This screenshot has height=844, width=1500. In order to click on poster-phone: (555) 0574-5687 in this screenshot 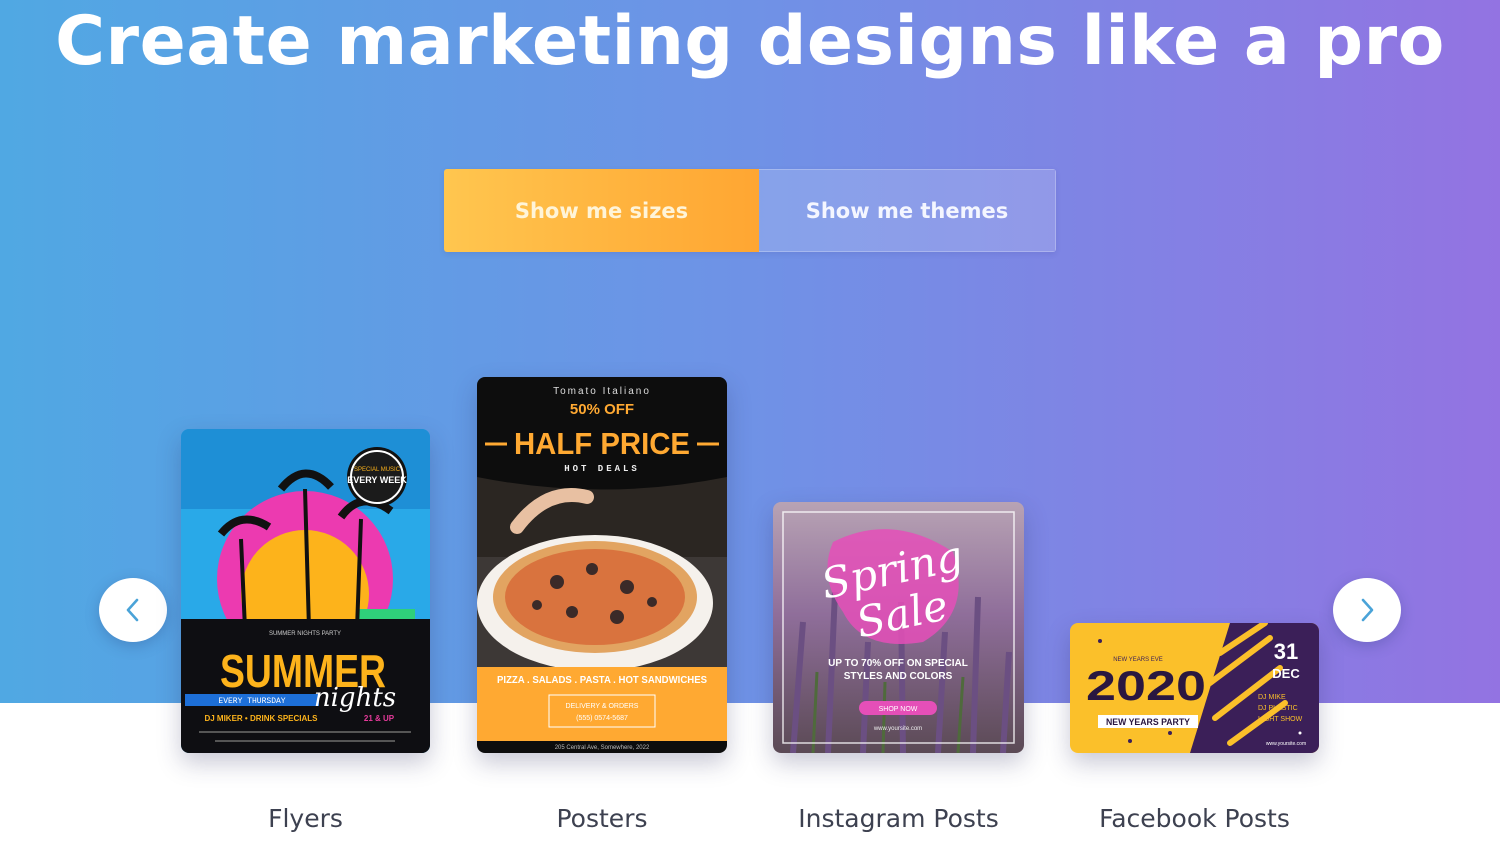, I will do `click(602, 718)`.